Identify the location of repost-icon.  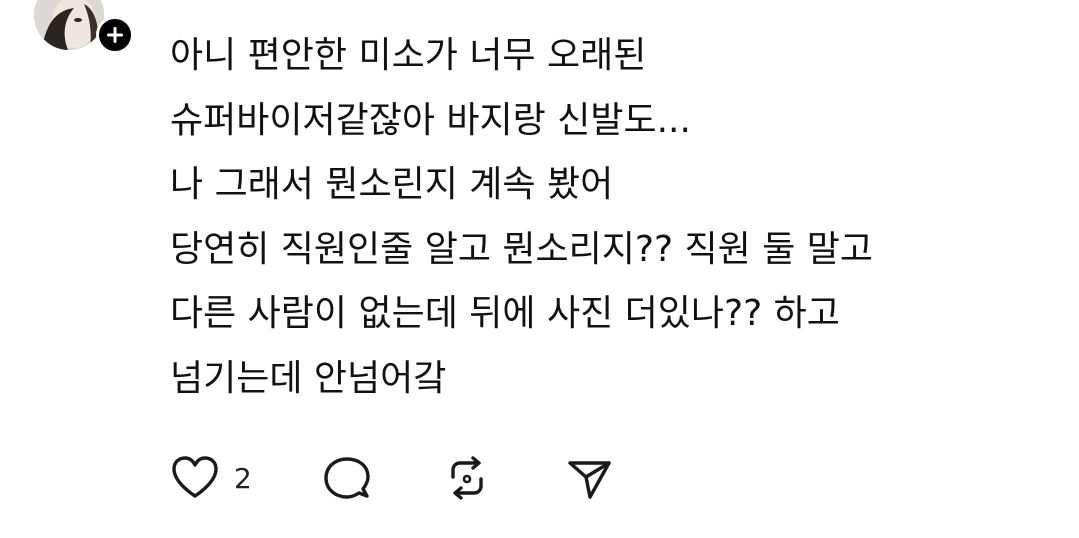
(467, 478).